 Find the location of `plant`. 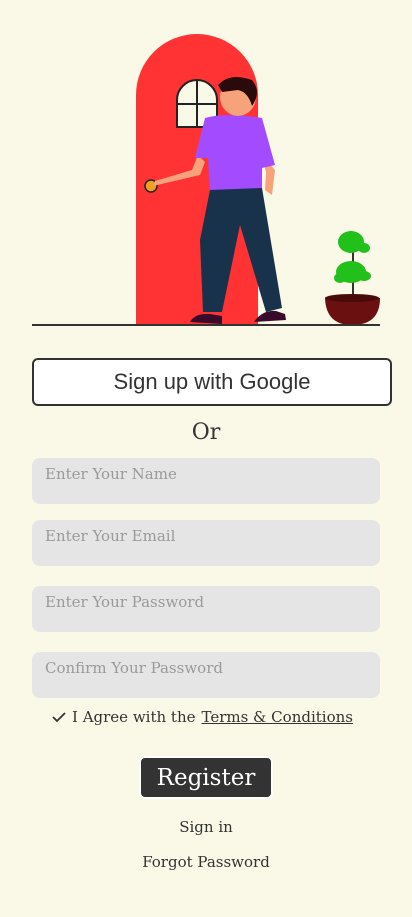

plant is located at coordinates (352, 278).